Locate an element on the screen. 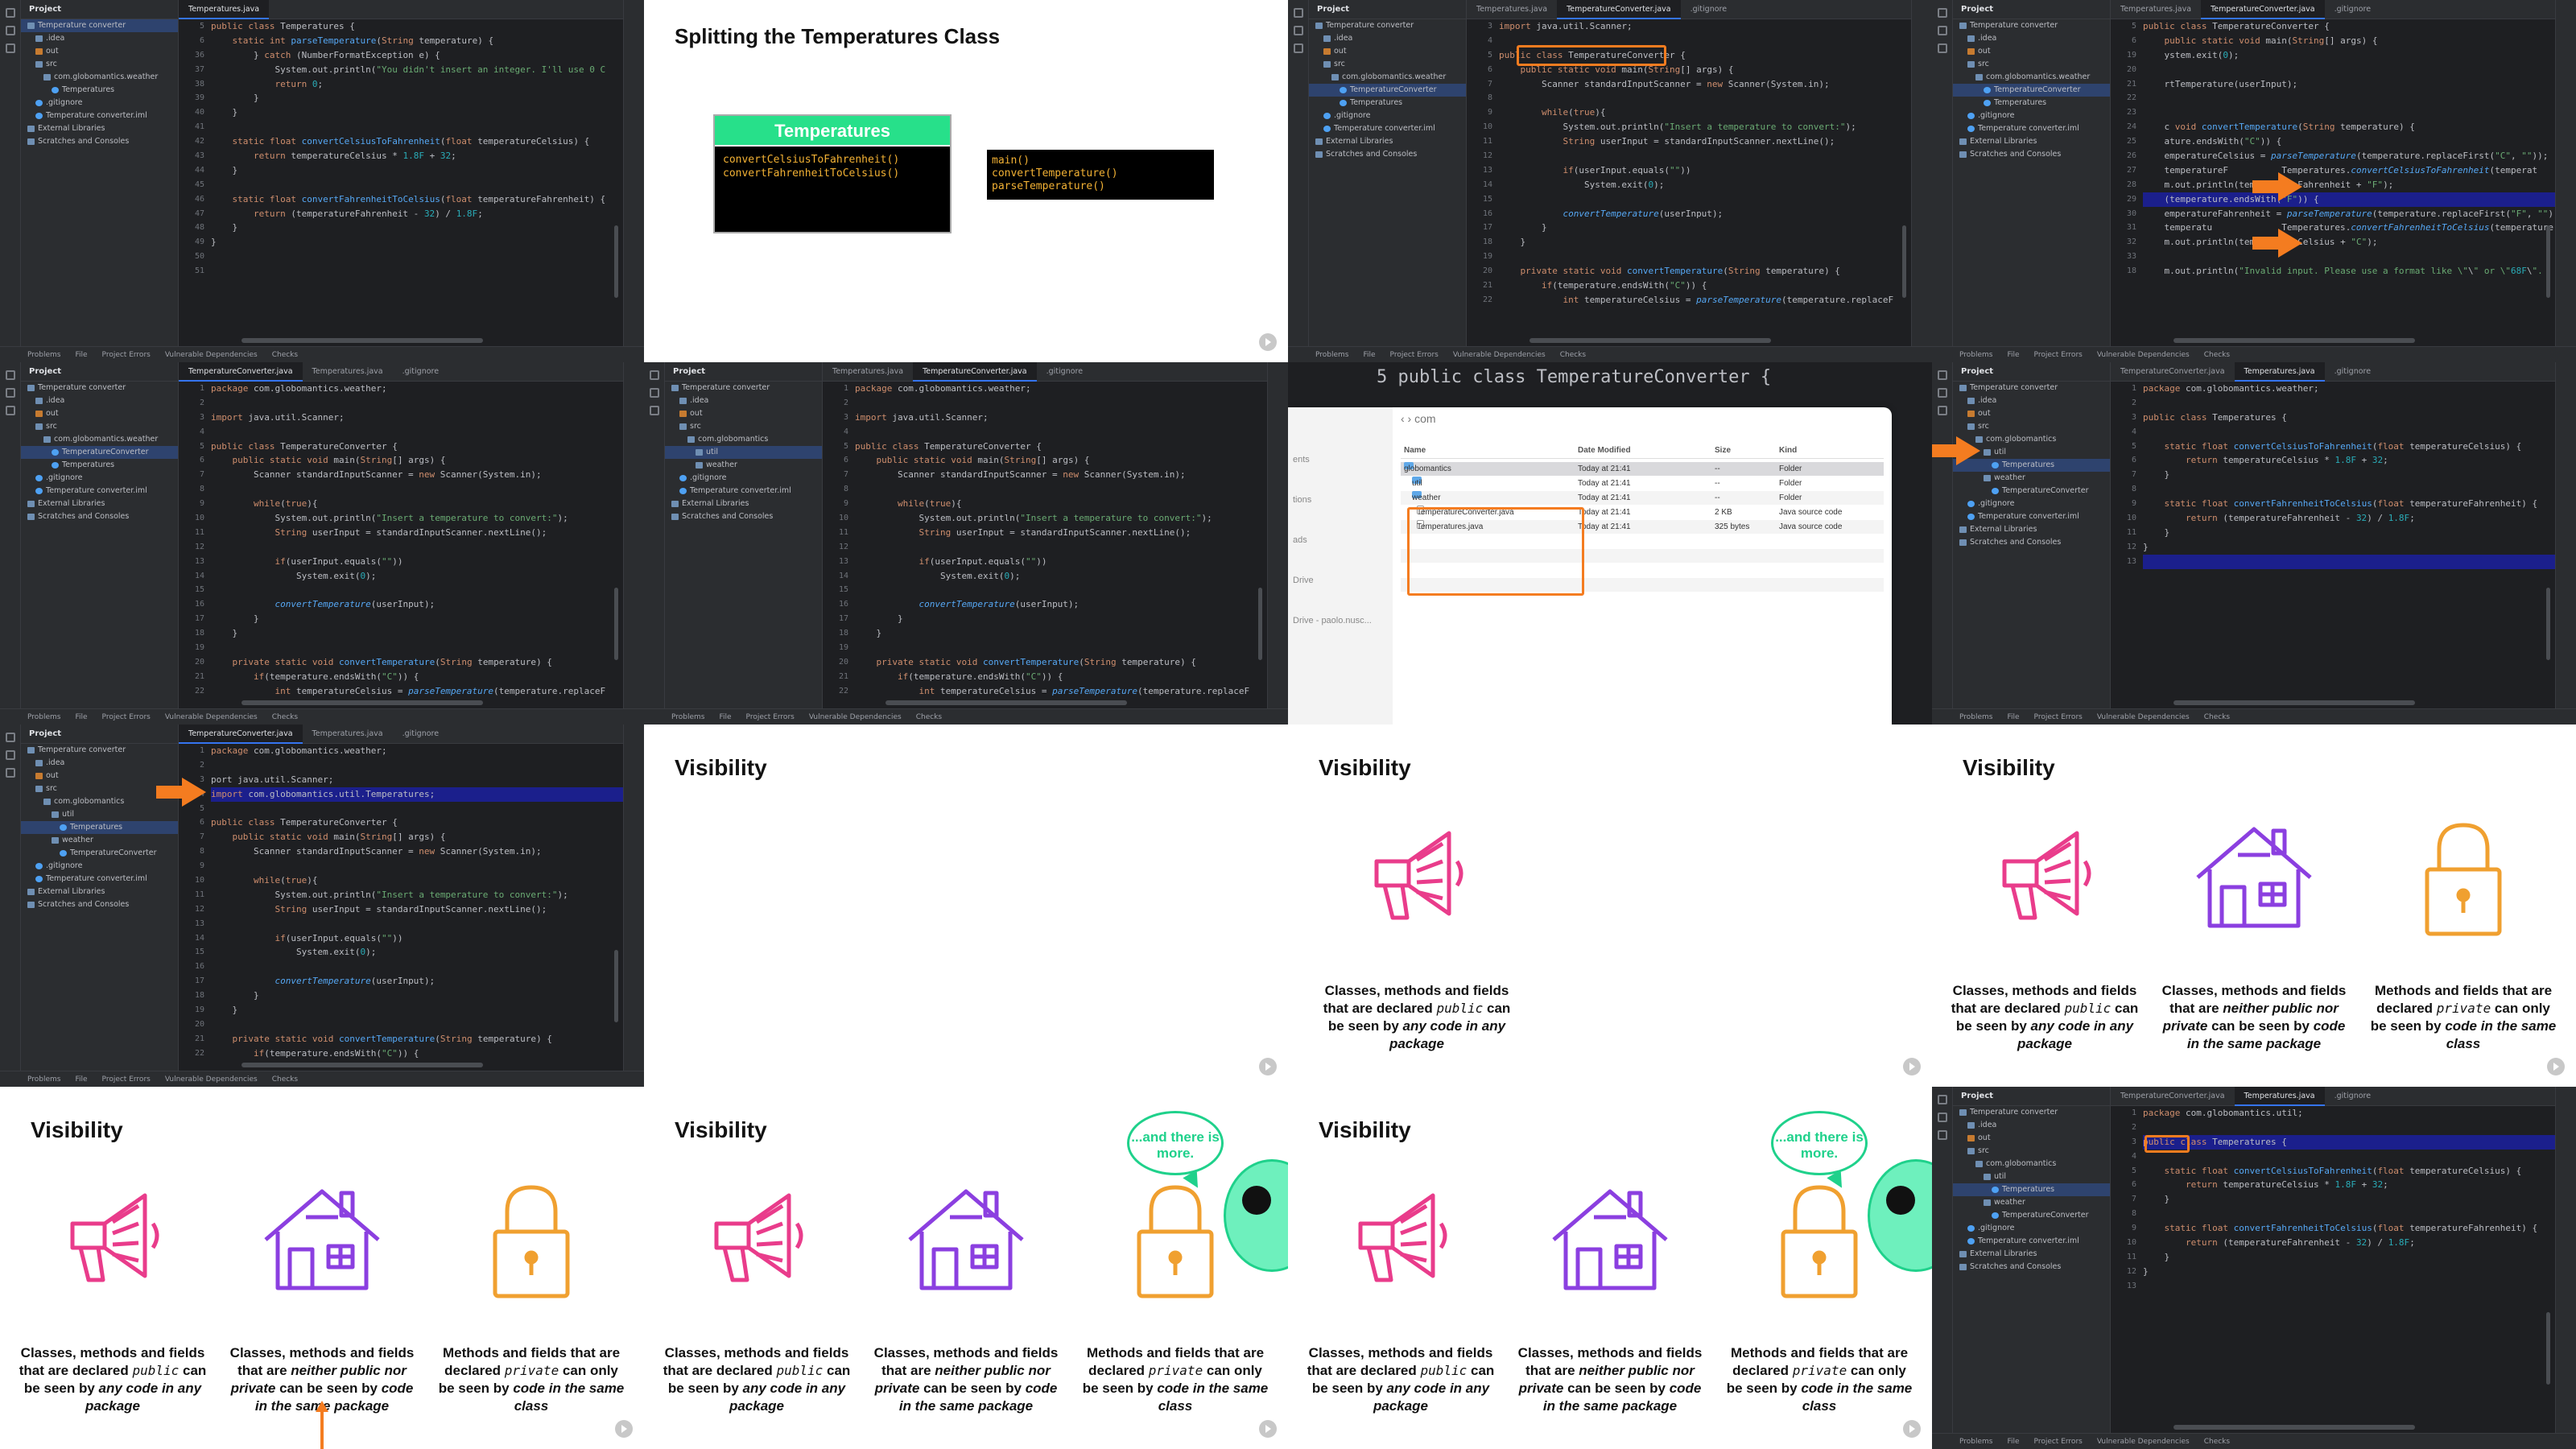 This screenshot has width=2576, height=1449. tree-item-idea: .idea is located at coordinates (743, 400).